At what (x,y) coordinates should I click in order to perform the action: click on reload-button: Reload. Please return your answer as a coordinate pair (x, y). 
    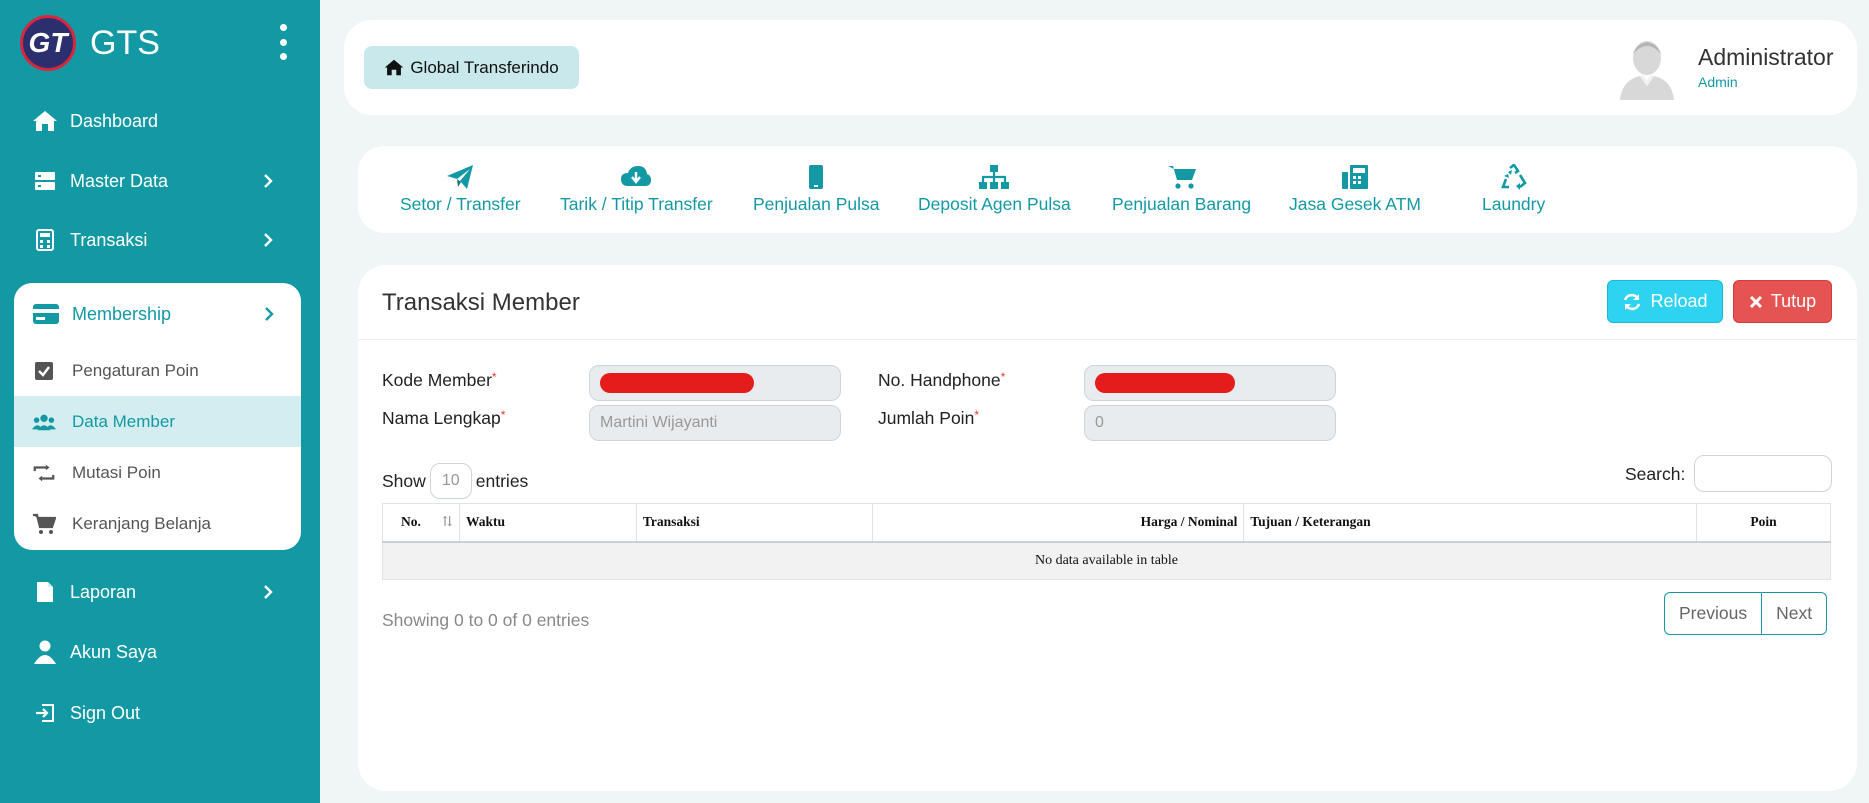
    Looking at the image, I should click on (1665, 301).